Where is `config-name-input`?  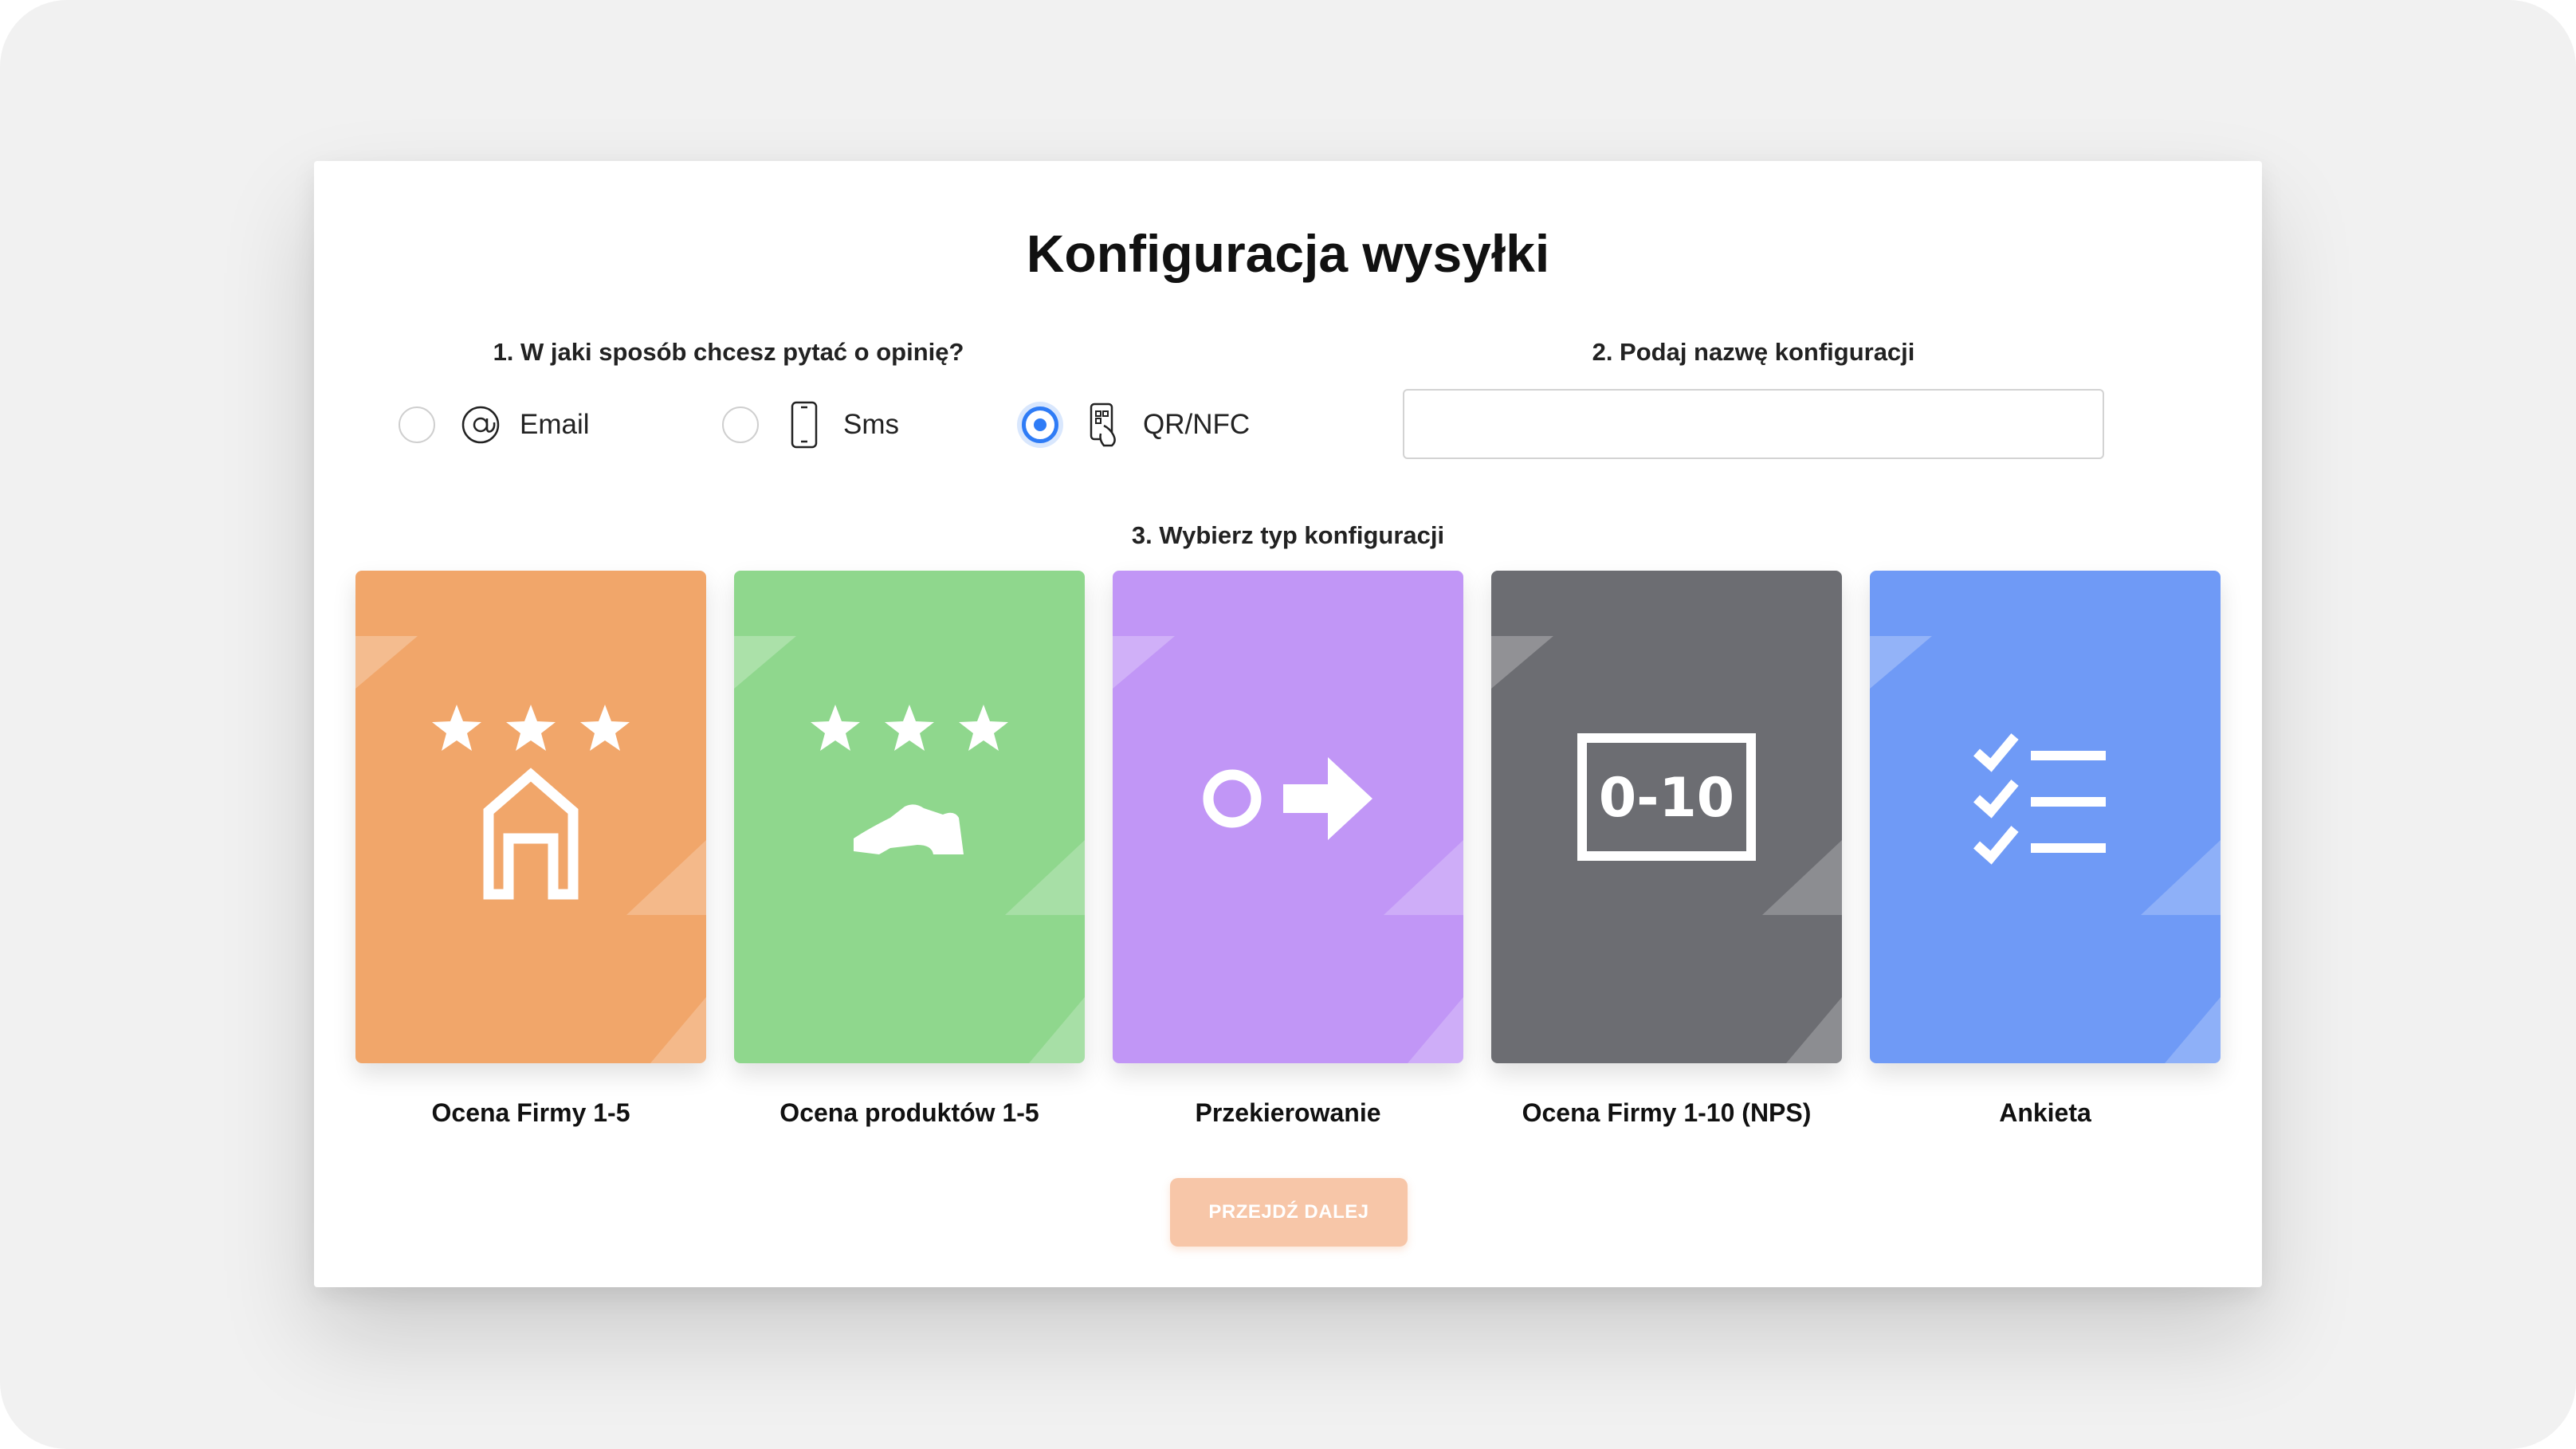 config-name-input is located at coordinates (1753, 424).